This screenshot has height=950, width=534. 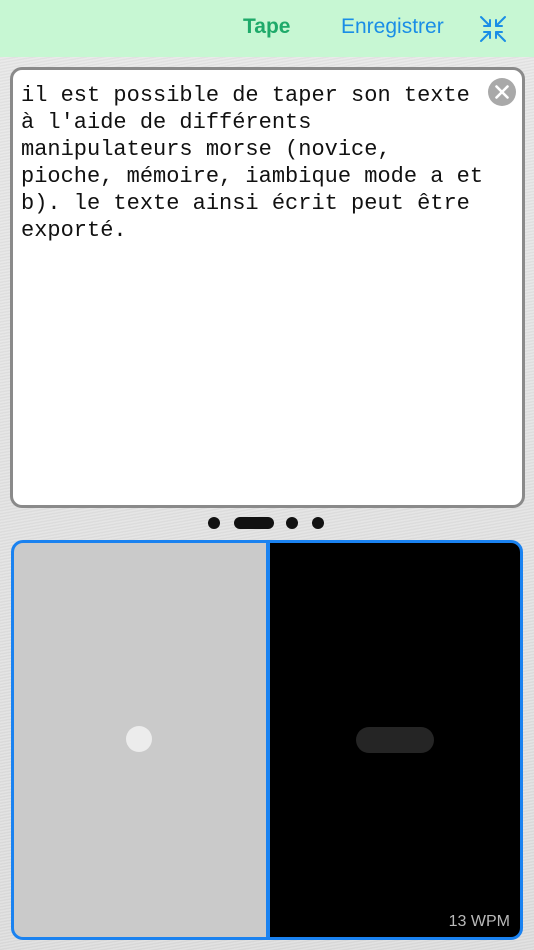 I want to click on top-toolbar: Tape Enregistrer, so click(x=267, y=28).